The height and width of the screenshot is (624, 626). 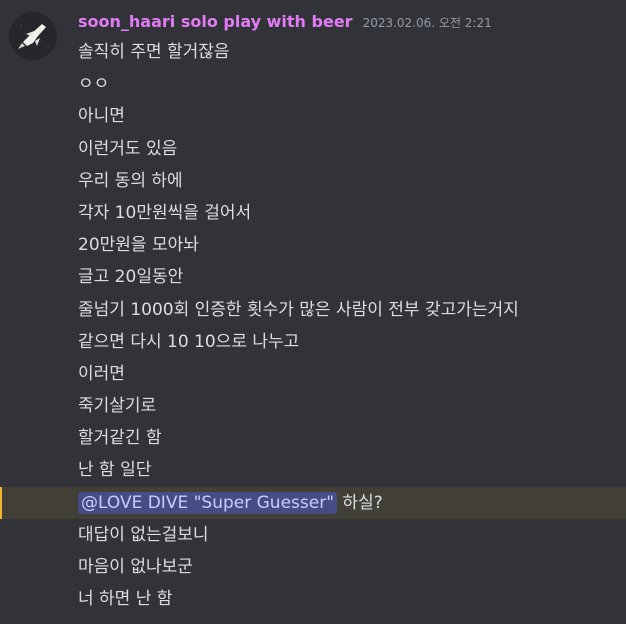 What do you see at coordinates (360, 502) in the screenshot?
I see `mention-line-text: 하실?` at bounding box center [360, 502].